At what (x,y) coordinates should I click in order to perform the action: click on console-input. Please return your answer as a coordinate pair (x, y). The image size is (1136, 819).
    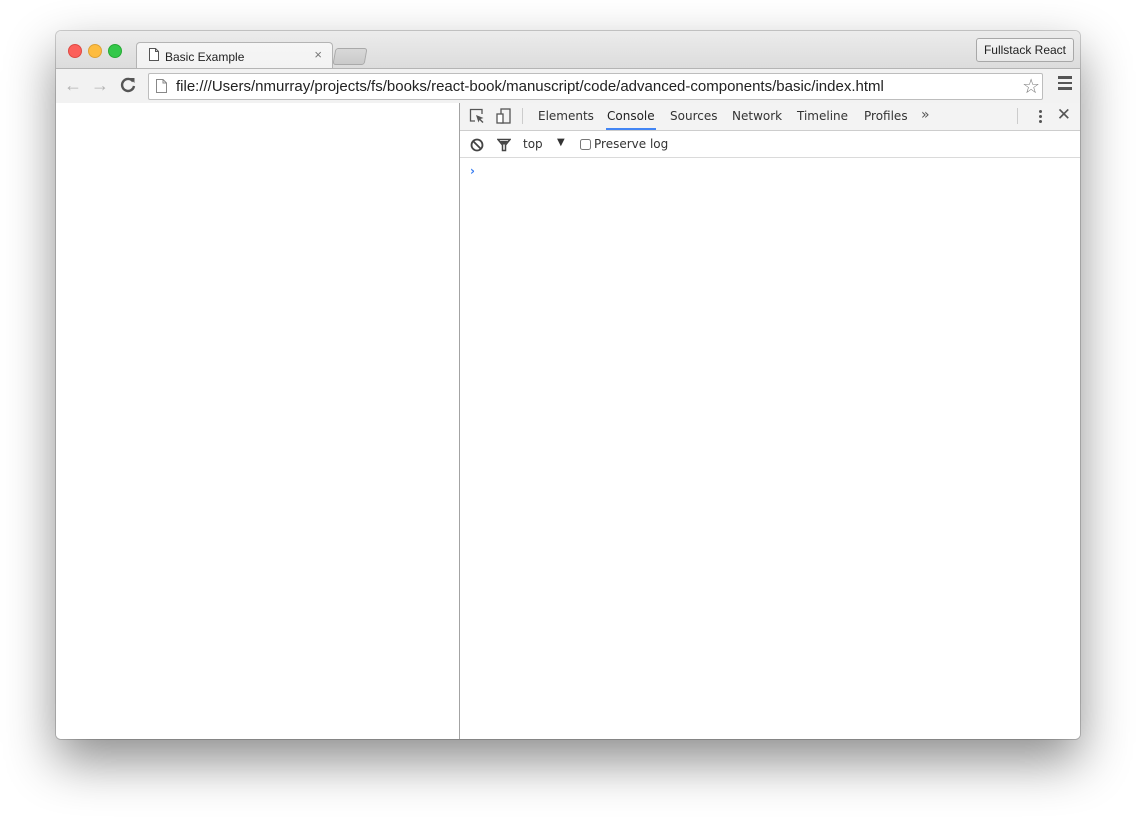
    Looking at the image, I should click on (777, 170).